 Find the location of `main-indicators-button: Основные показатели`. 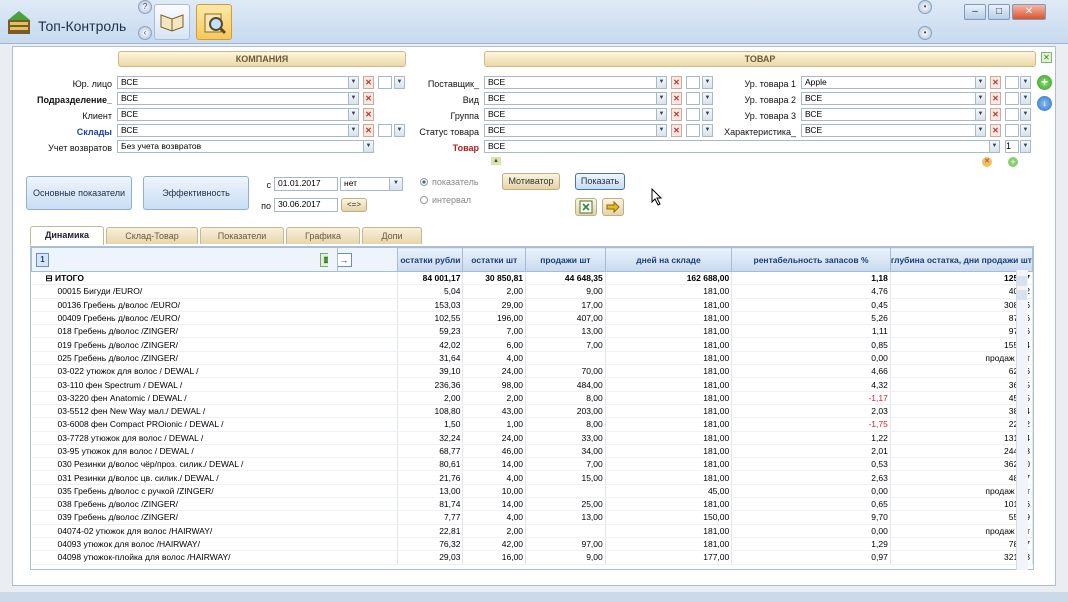

main-indicators-button: Основные показатели is located at coordinates (79, 193).